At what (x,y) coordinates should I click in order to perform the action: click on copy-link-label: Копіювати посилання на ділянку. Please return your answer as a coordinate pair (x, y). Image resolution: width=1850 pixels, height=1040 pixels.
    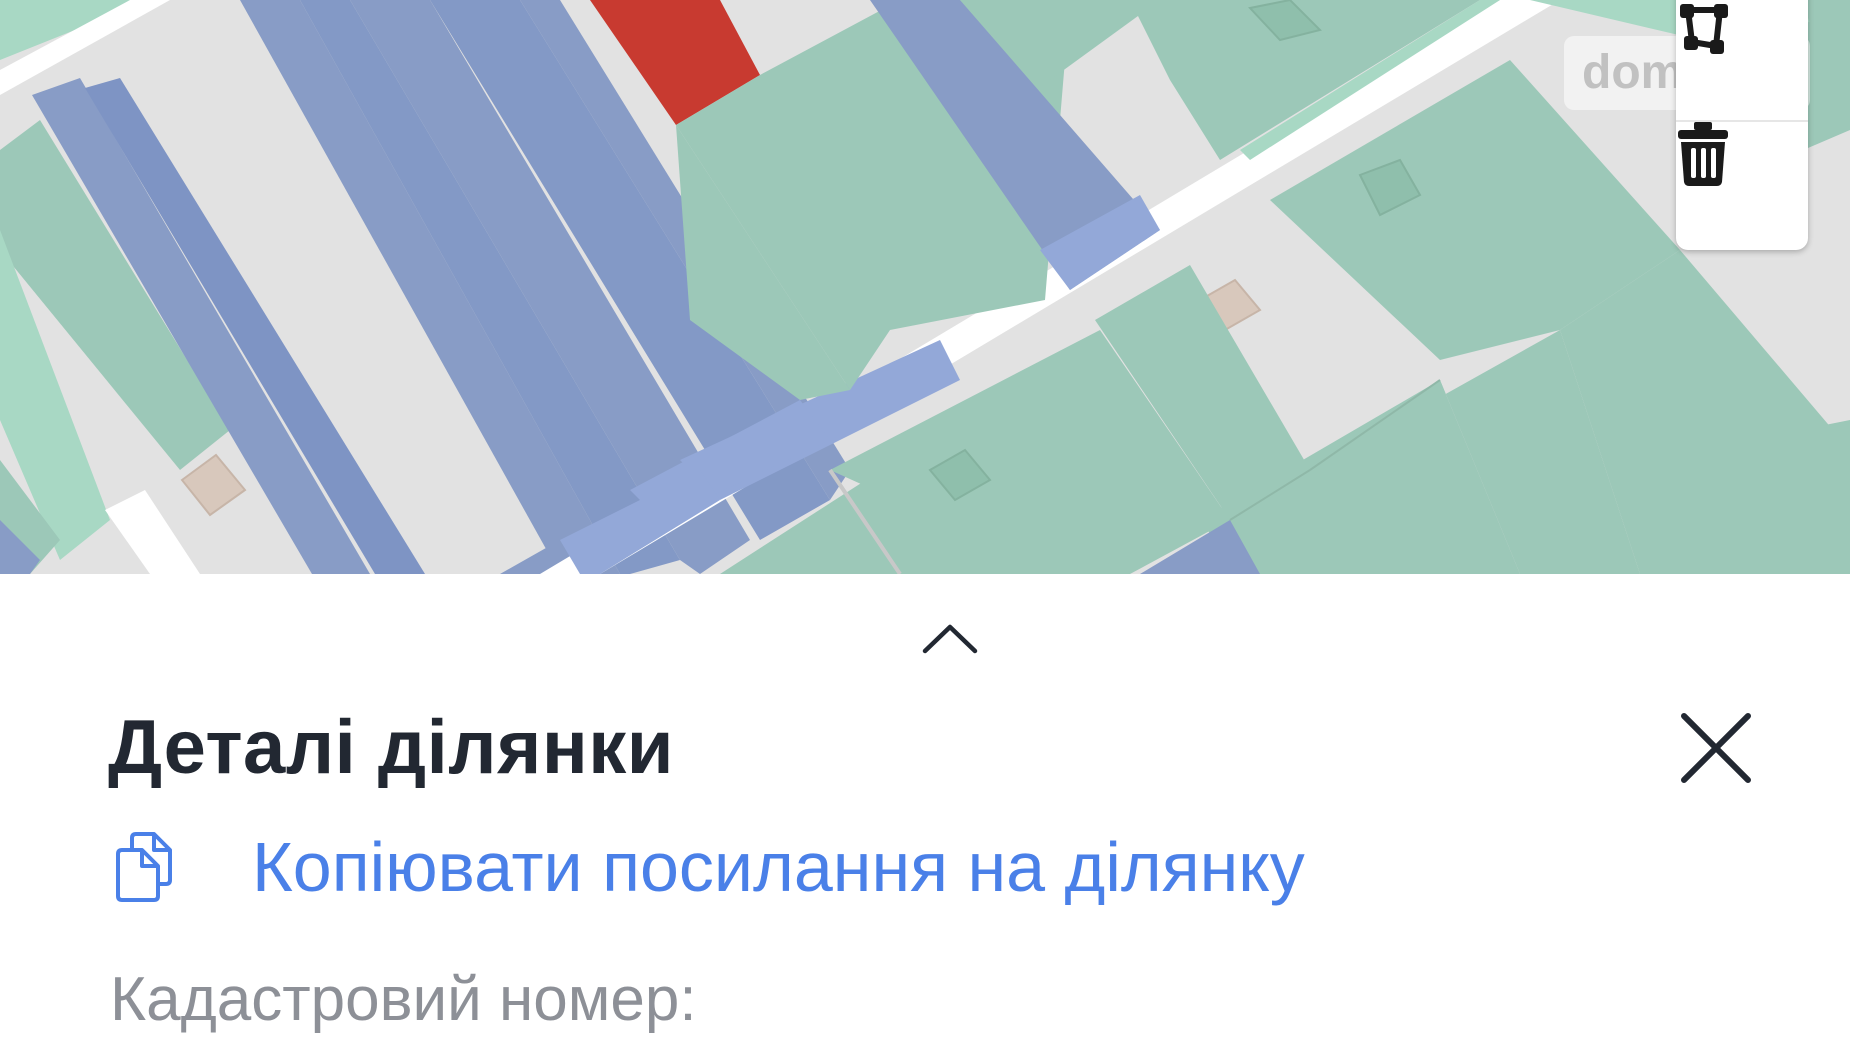
    Looking at the image, I should click on (778, 867).